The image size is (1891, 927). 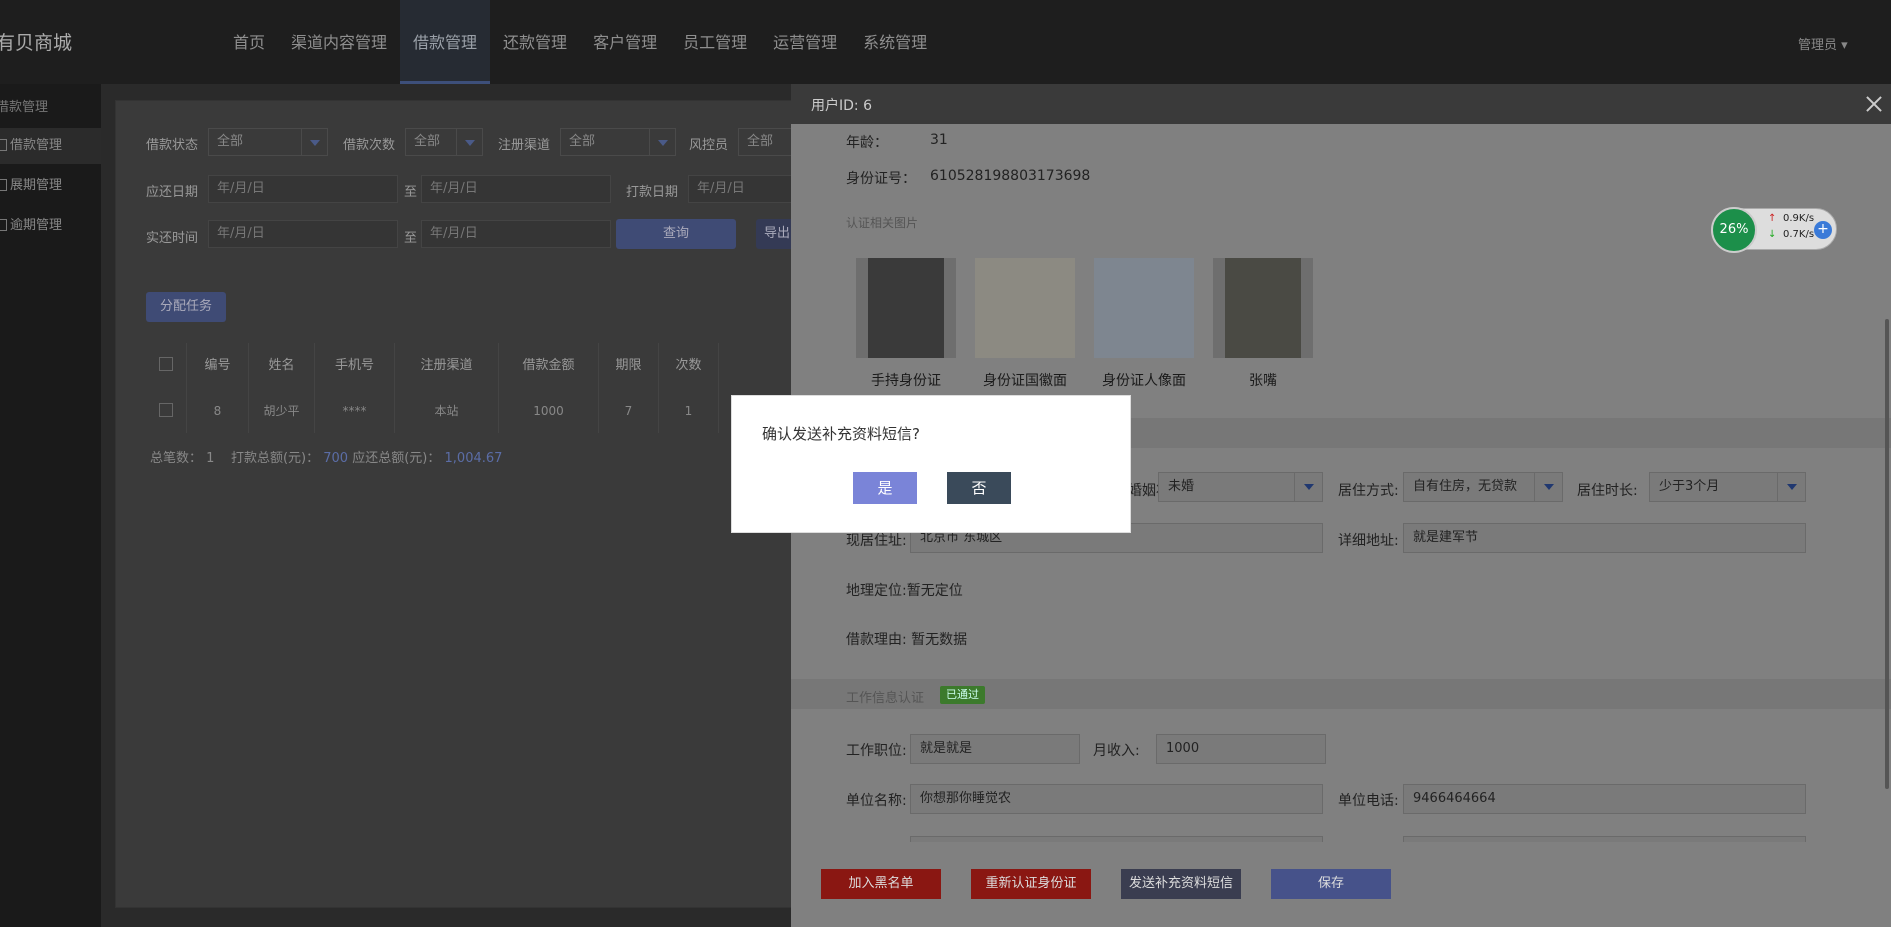 I want to click on job-input: 就是就是, so click(x=995, y=749).